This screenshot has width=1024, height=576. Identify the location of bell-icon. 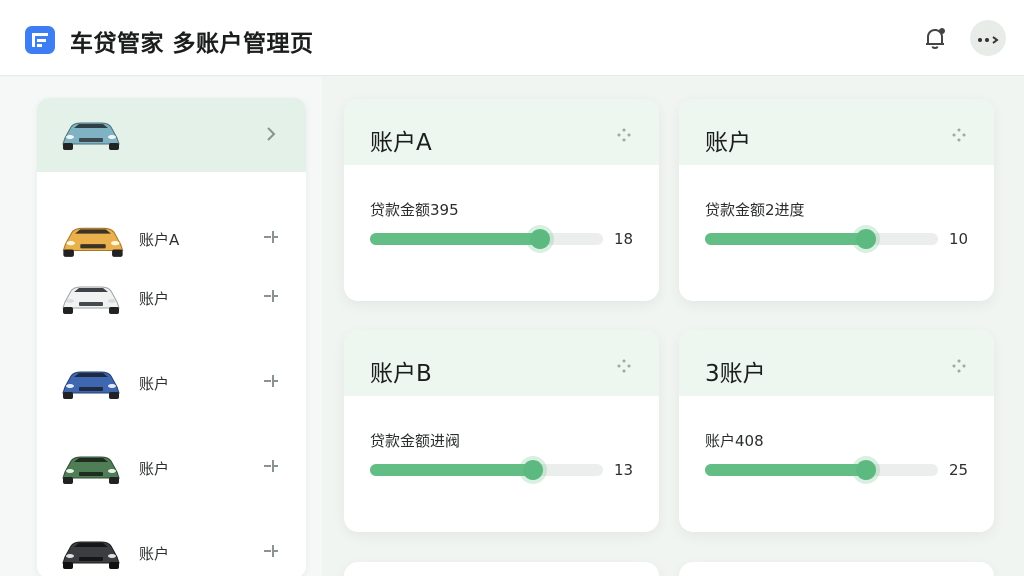
(935, 40).